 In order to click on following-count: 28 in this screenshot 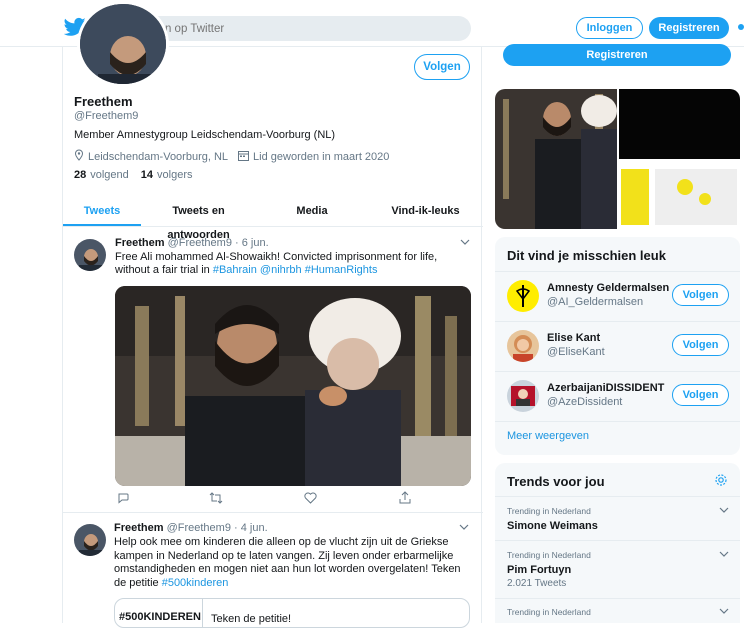, I will do `click(80, 175)`.